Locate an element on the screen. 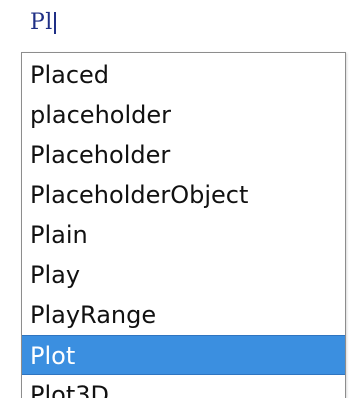  autocomplete-item: Plot3D is located at coordinates (183, 386).